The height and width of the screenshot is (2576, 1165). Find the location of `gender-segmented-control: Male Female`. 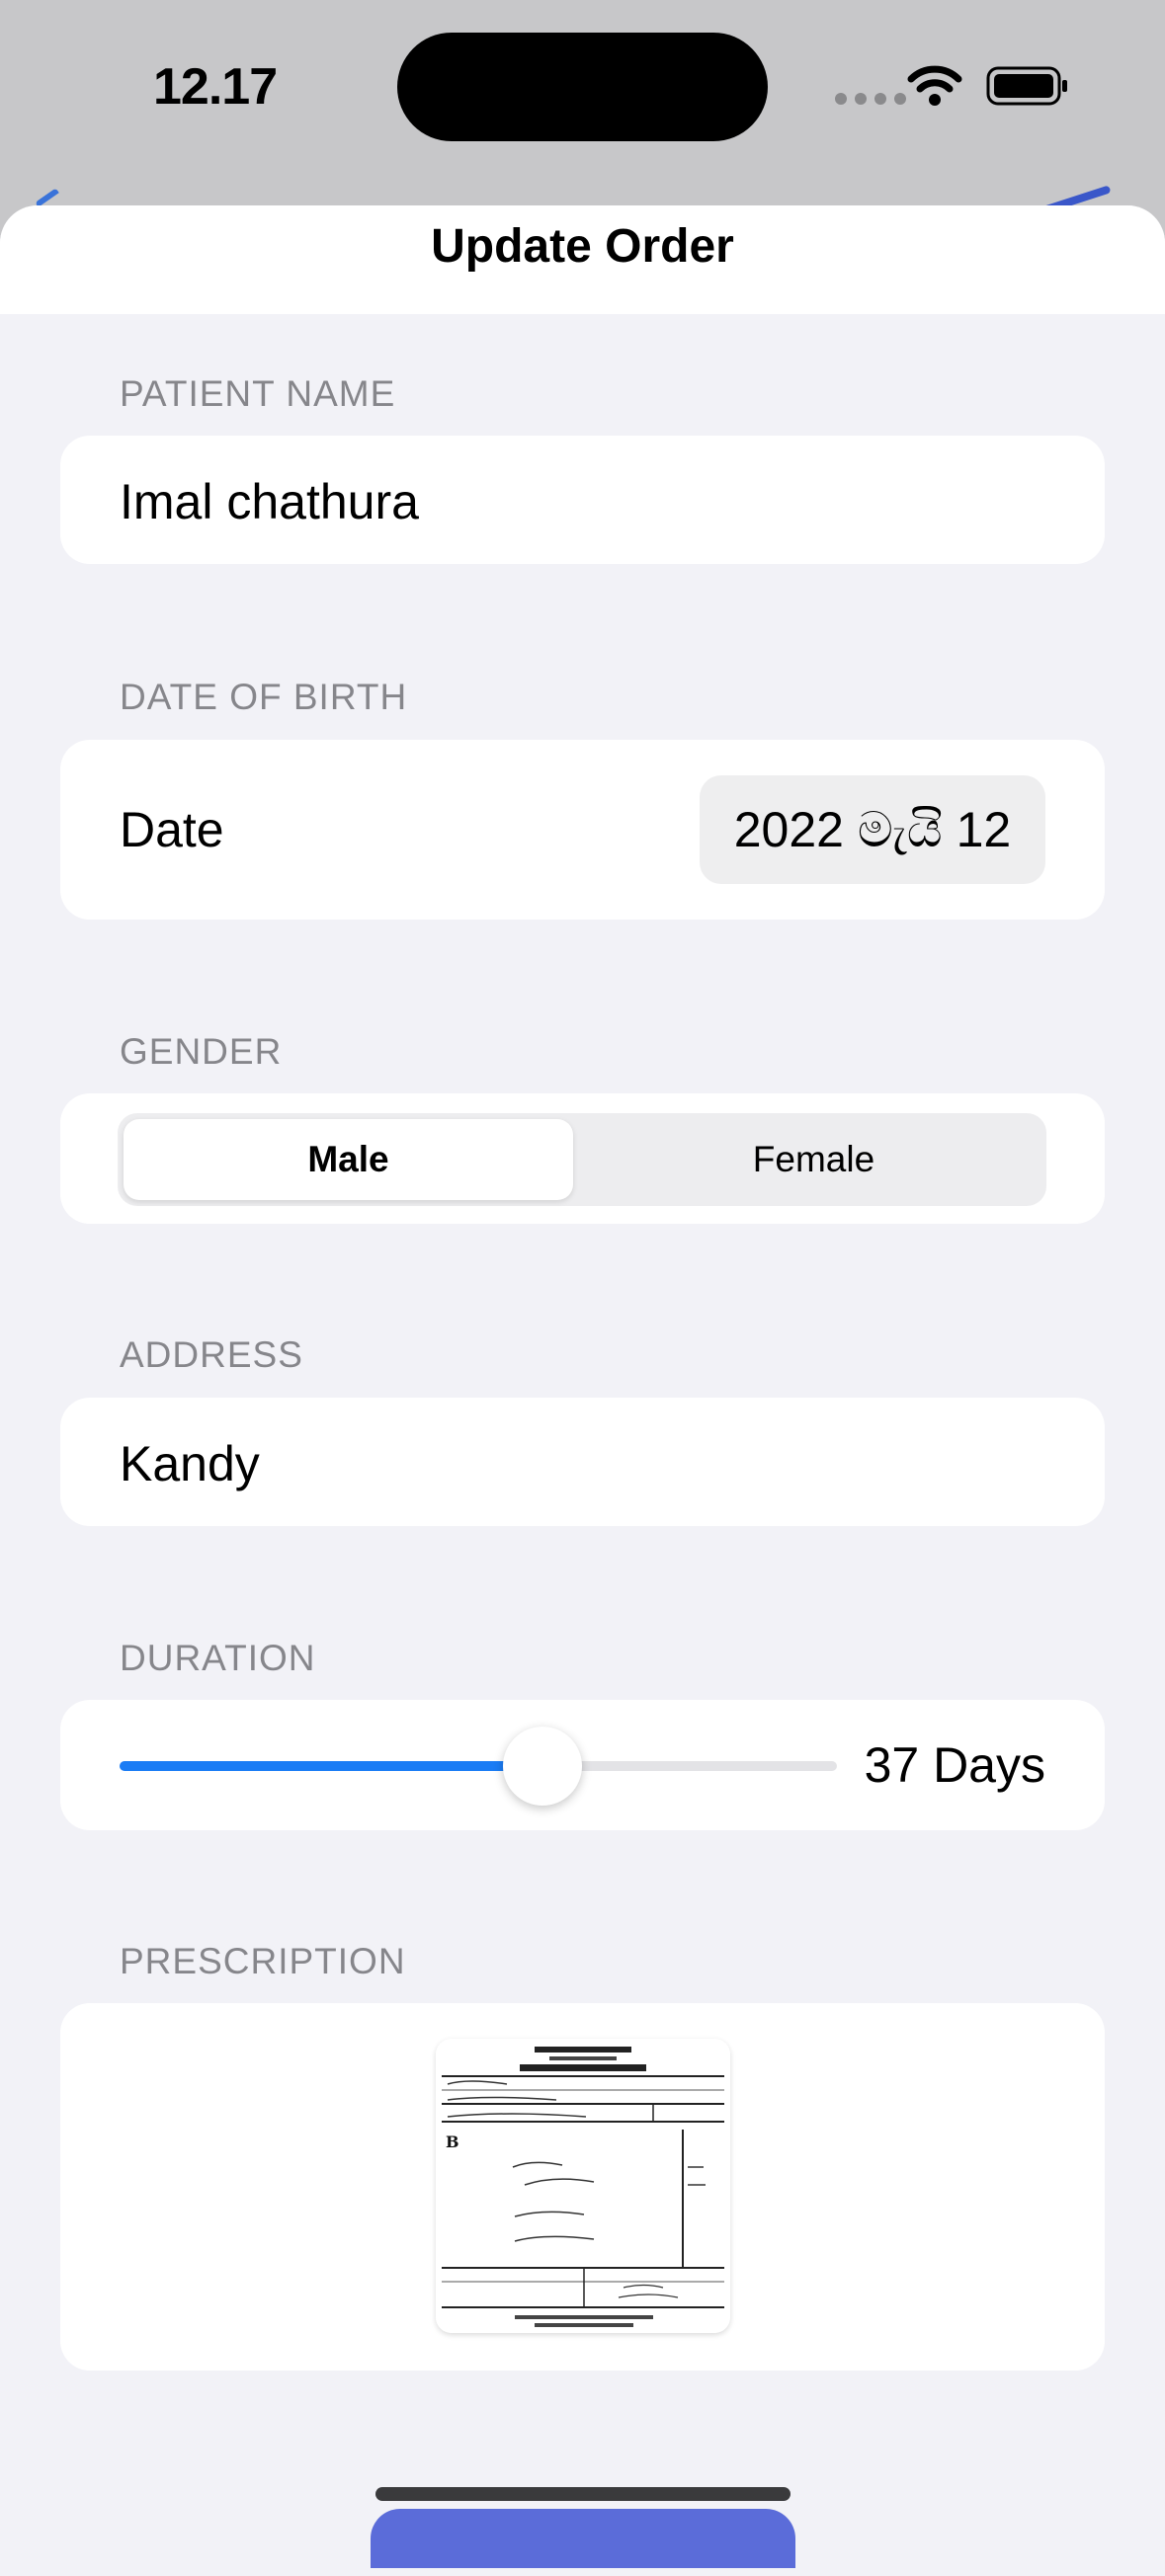

gender-segmented-control: Male Female is located at coordinates (582, 1159).